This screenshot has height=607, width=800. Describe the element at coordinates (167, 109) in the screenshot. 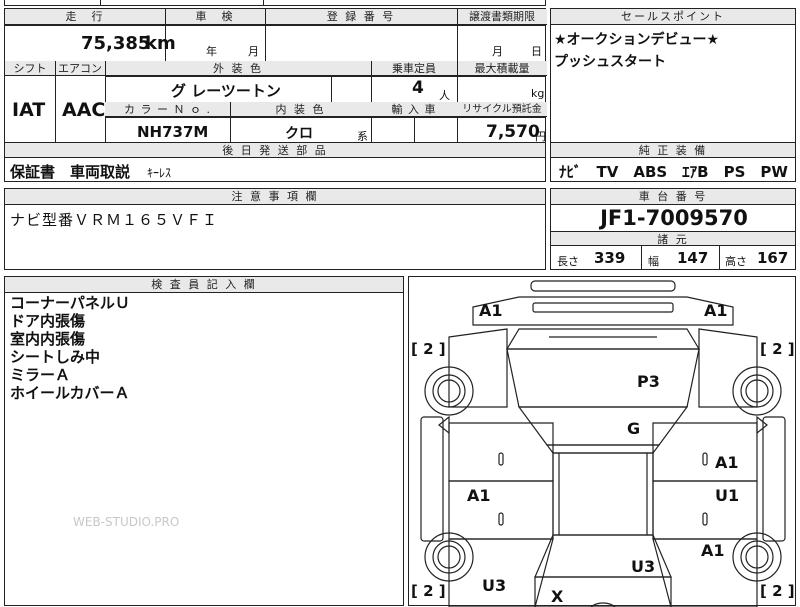

I see `color-no-header: カ ラ ー Ｎ ｏ .` at that location.